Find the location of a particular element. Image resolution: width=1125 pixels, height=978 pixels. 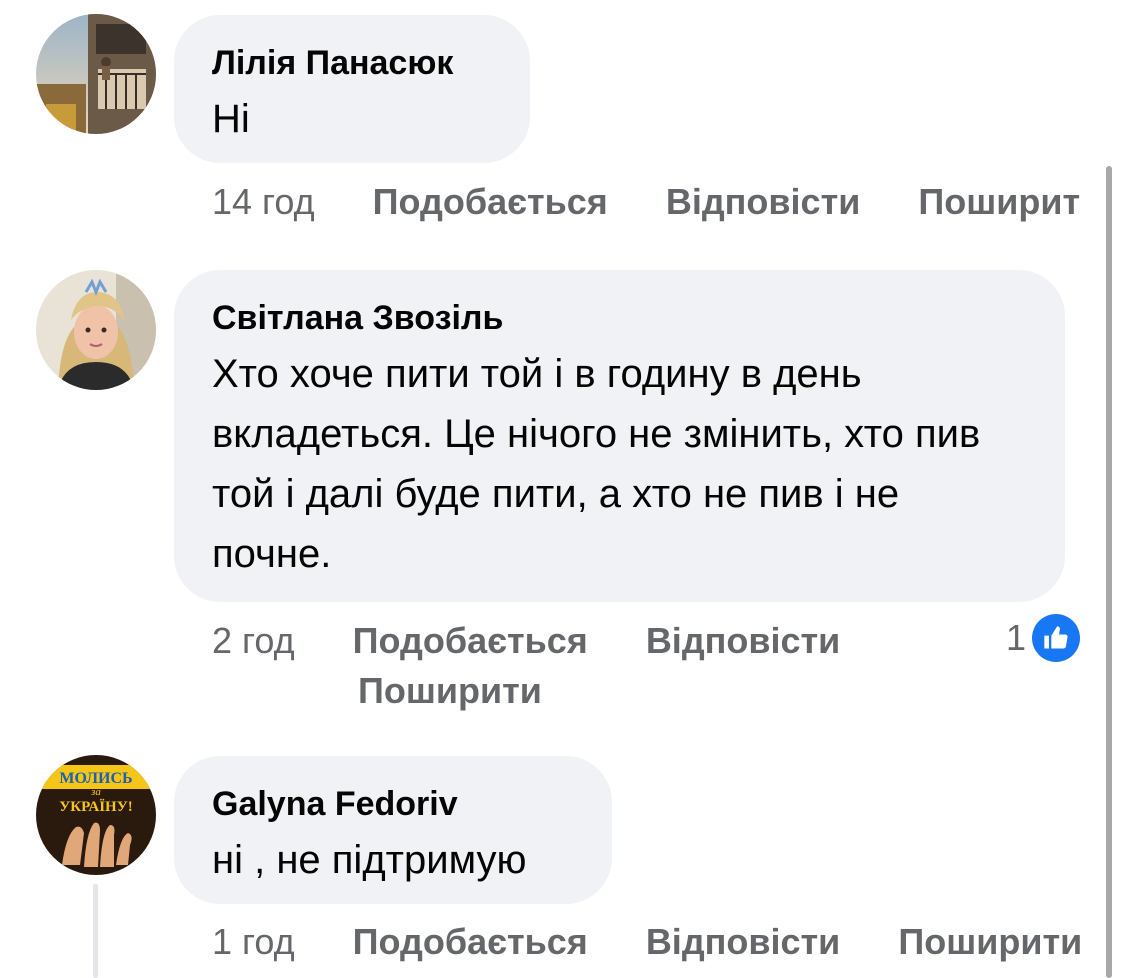

reply-thread-line is located at coordinates (95, 931).